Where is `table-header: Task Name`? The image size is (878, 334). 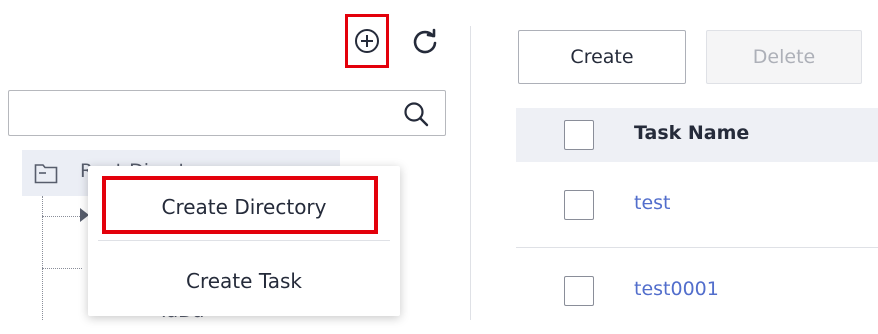 table-header: Task Name is located at coordinates (697, 135).